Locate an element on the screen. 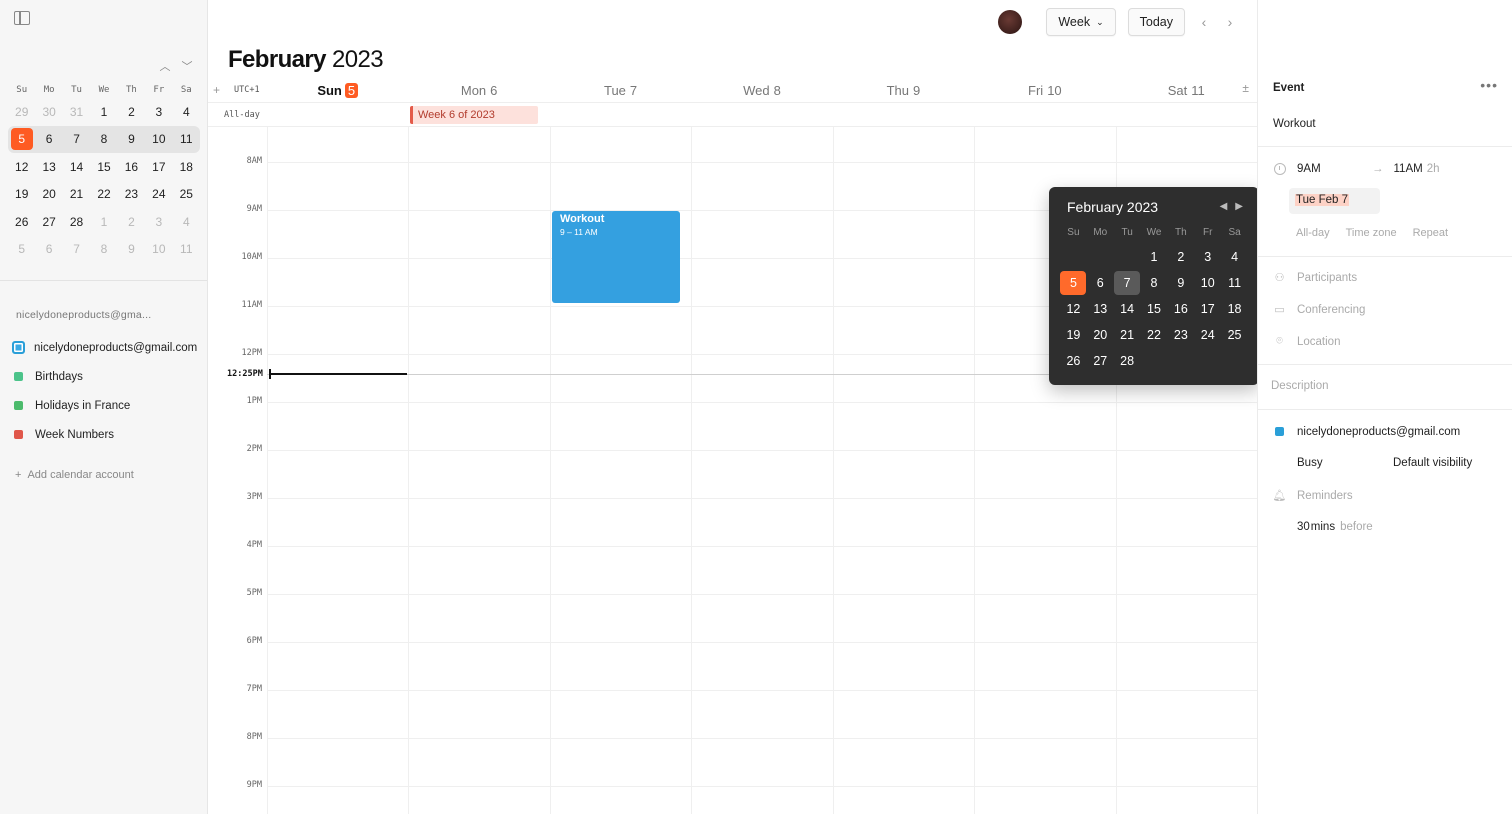 Image resolution: width=1512 pixels, height=814 pixels. day-header-fri: Fri 10 is located at coordinates (1044, 90).